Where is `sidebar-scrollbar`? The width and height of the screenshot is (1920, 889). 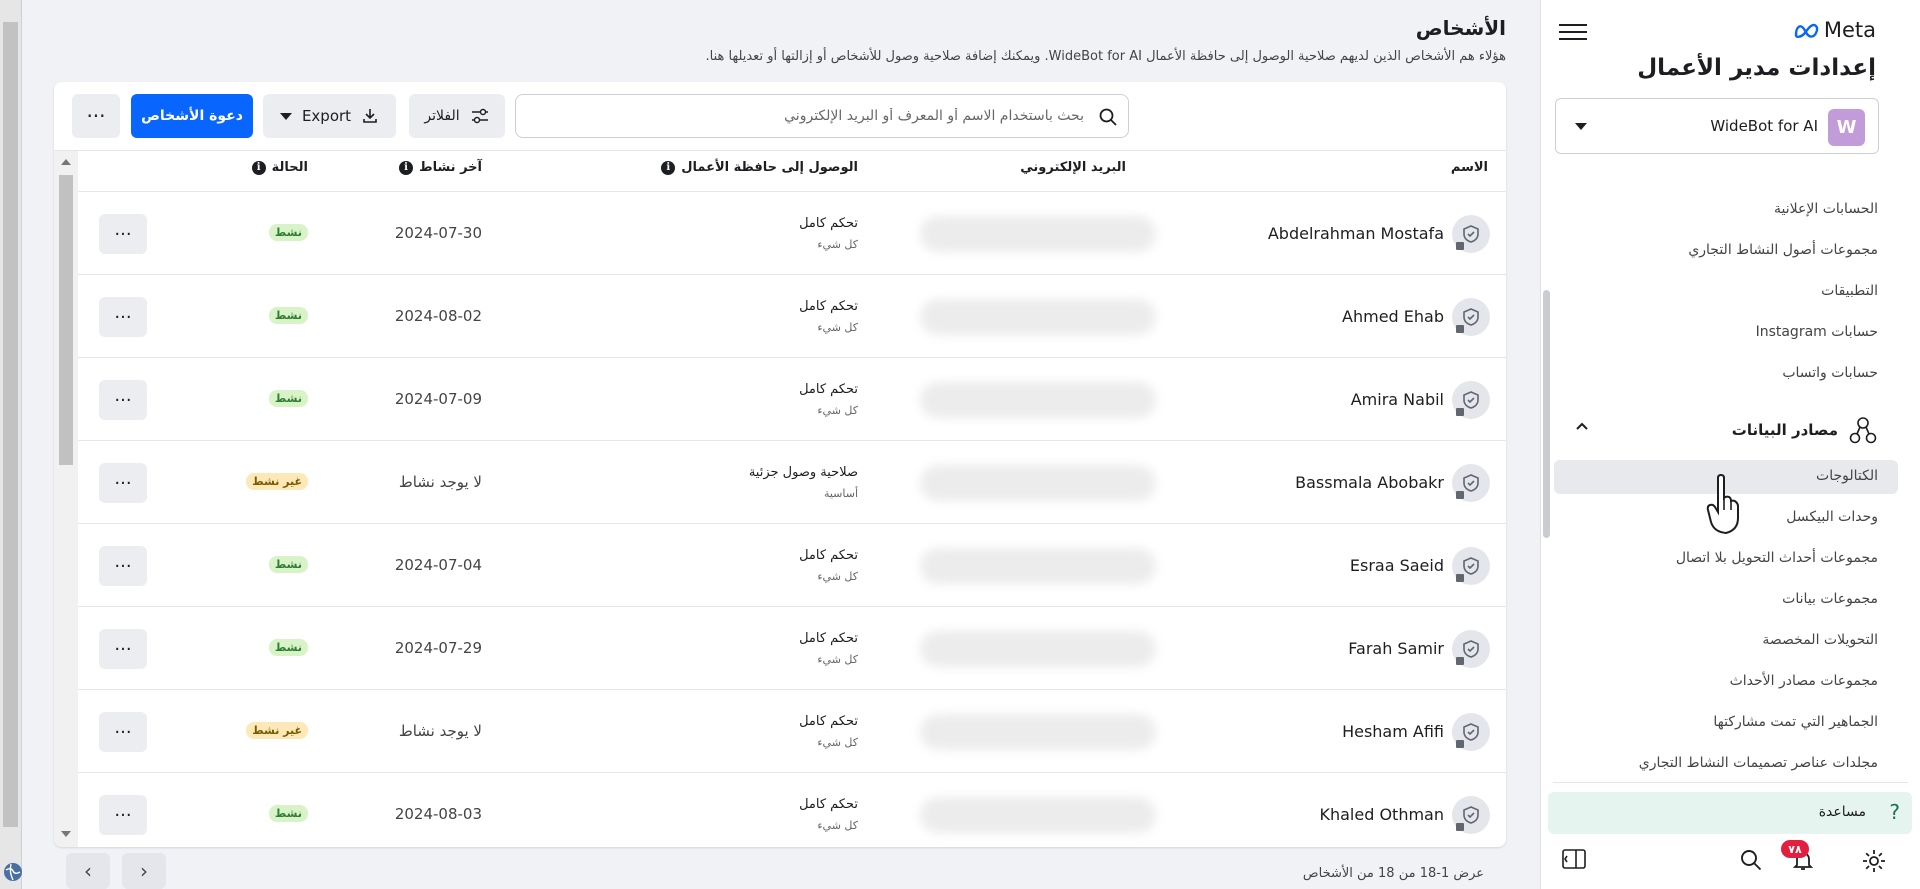 sidebar-scrollbar is located at coordinates (1546, 414).